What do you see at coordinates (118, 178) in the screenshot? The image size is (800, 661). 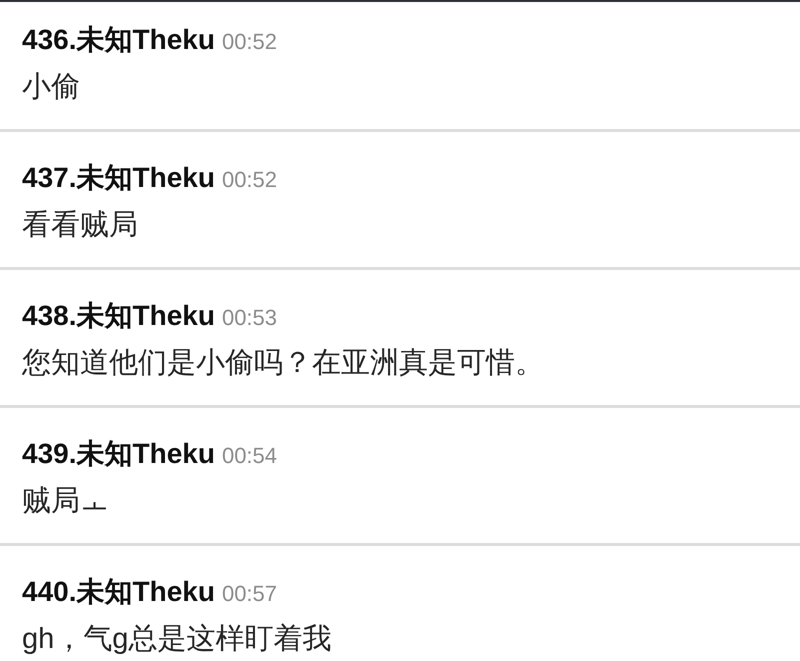 I see `author-name: 437.未知Theku` at bounding box center [118, 178].